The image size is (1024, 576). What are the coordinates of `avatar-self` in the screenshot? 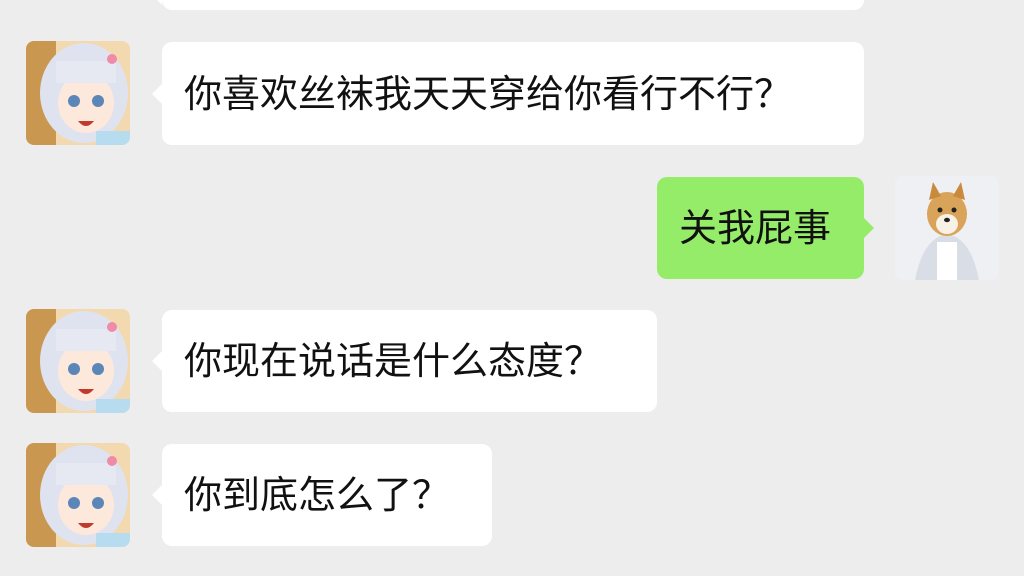 It's located at (947, 228).